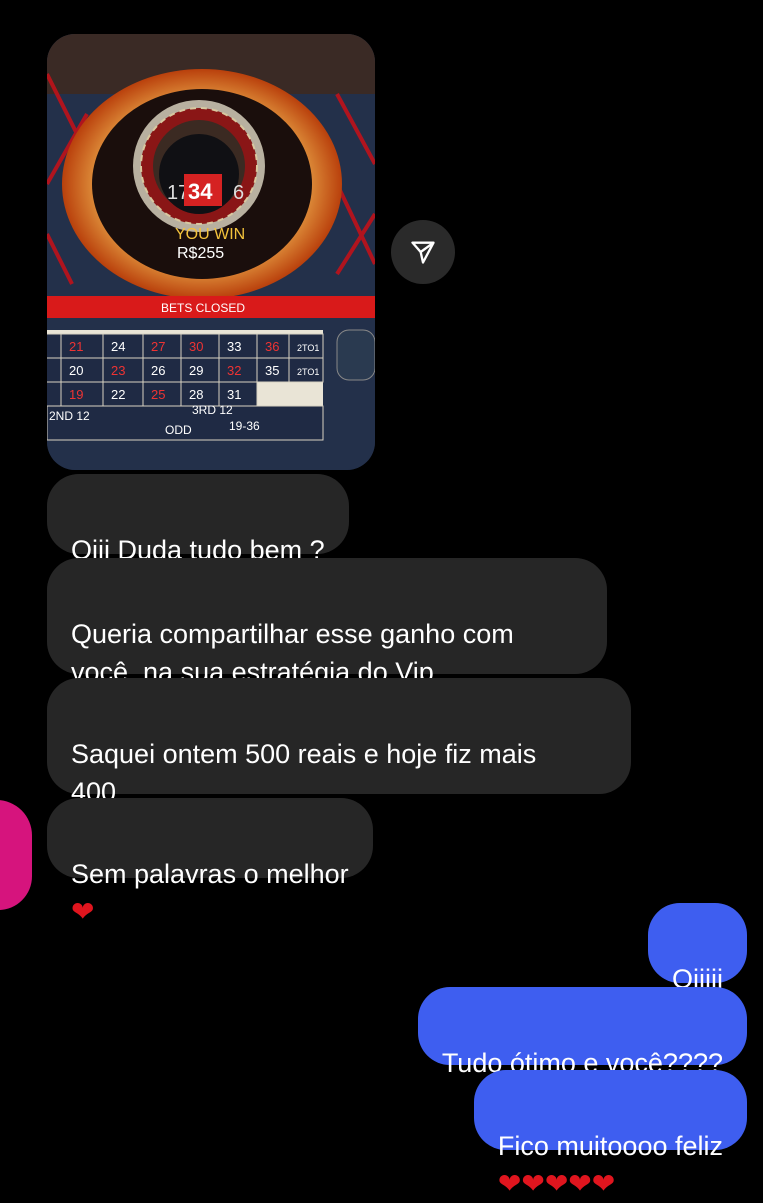 The width and height of the screenshot is (763, 1203). I want to click on heart-emoji-icon: ❤❤❤❤❤, so click(556, 1183).